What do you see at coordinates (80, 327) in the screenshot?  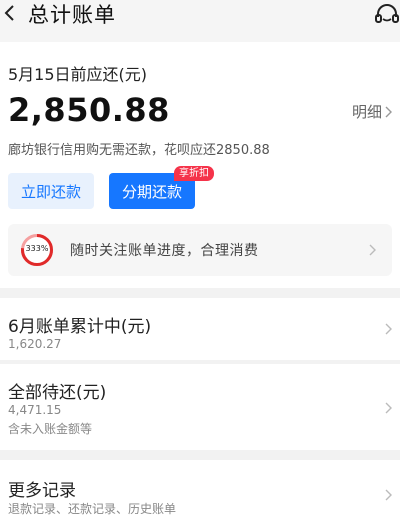 I see `june-bill-title: 6月账单累计中(元)` at bounding box center [80, 327].